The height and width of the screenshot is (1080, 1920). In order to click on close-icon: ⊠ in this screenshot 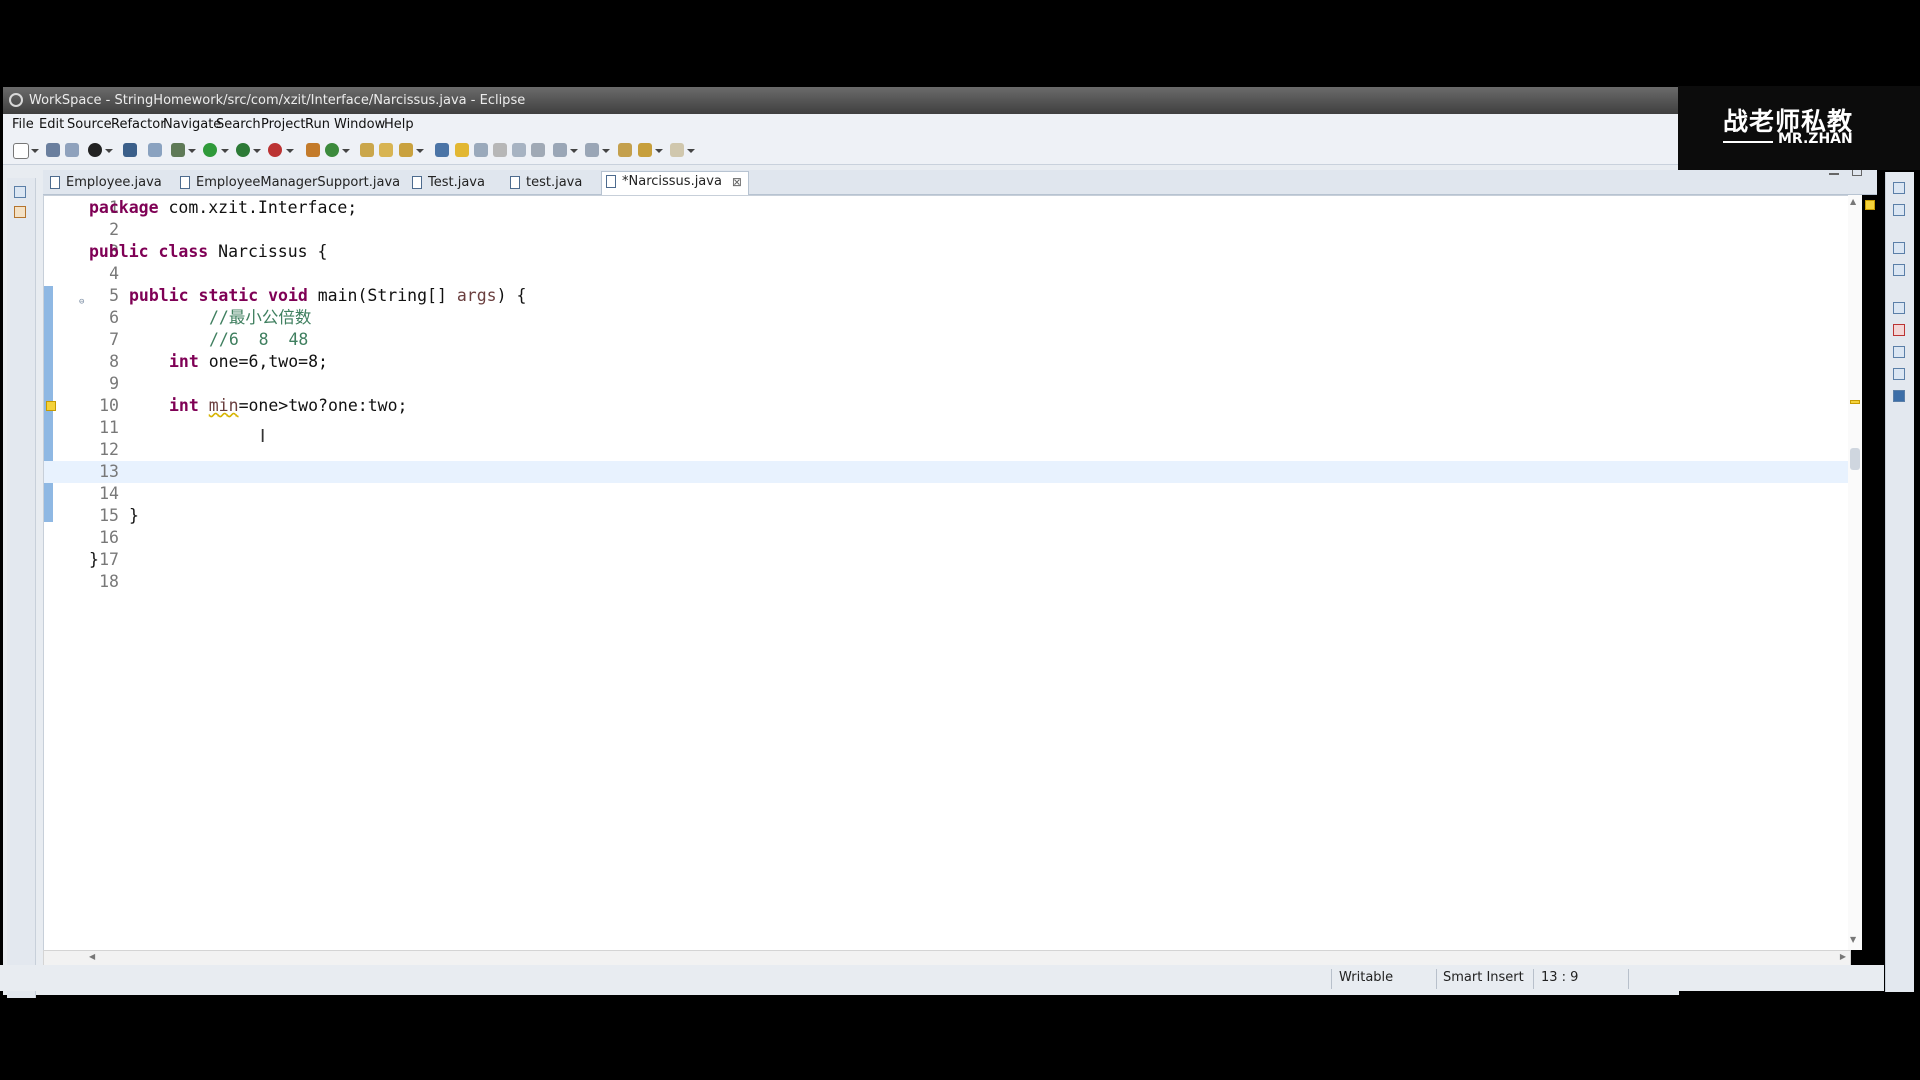, I will do `click(737, 182)`.